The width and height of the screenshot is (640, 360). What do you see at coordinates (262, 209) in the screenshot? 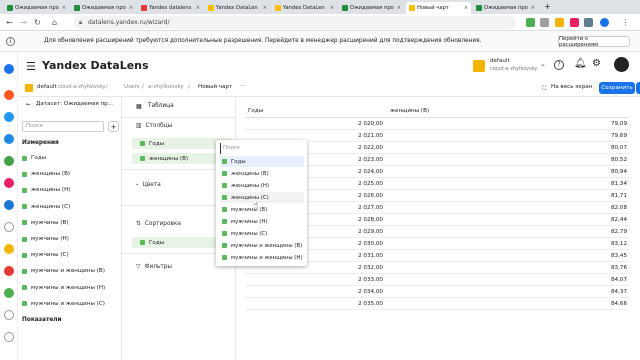
I see `dropdown-item: мужчины (В)` at bounding box center [262, 209].